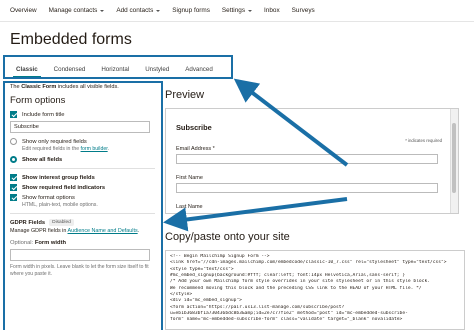 This screenshot has width=474, height=330. I want to click on nav-item-surveys: Surveys, so click(303, 10).